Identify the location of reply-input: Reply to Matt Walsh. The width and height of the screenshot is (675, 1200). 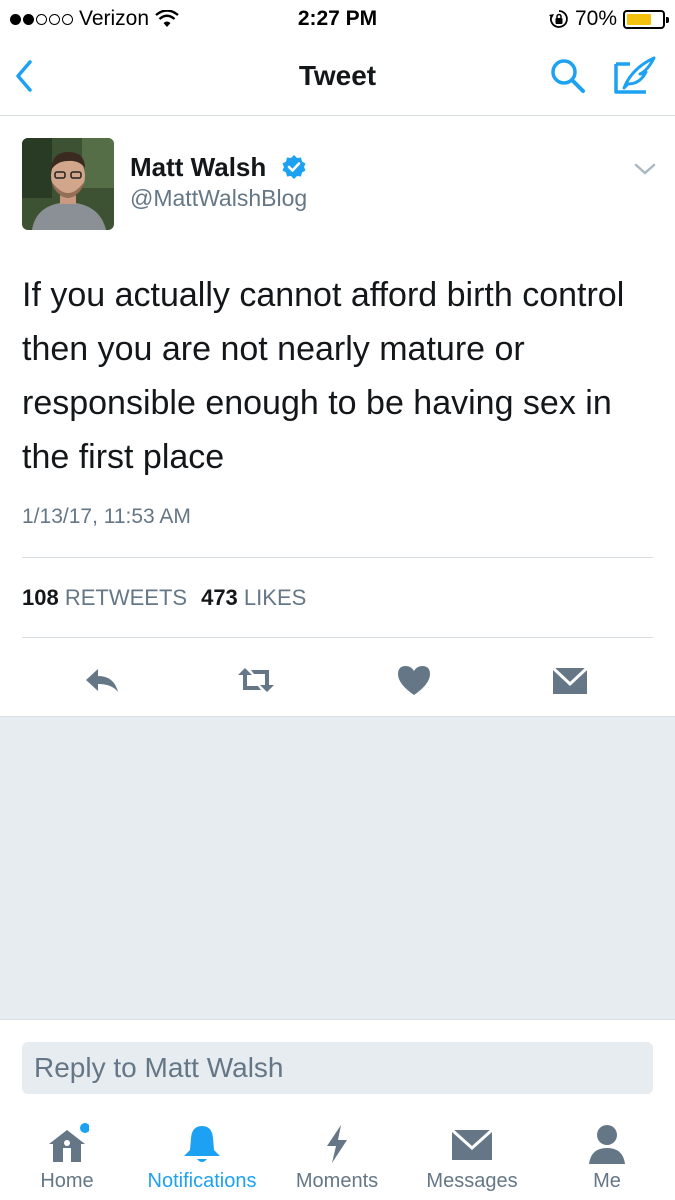
(337, 1068).